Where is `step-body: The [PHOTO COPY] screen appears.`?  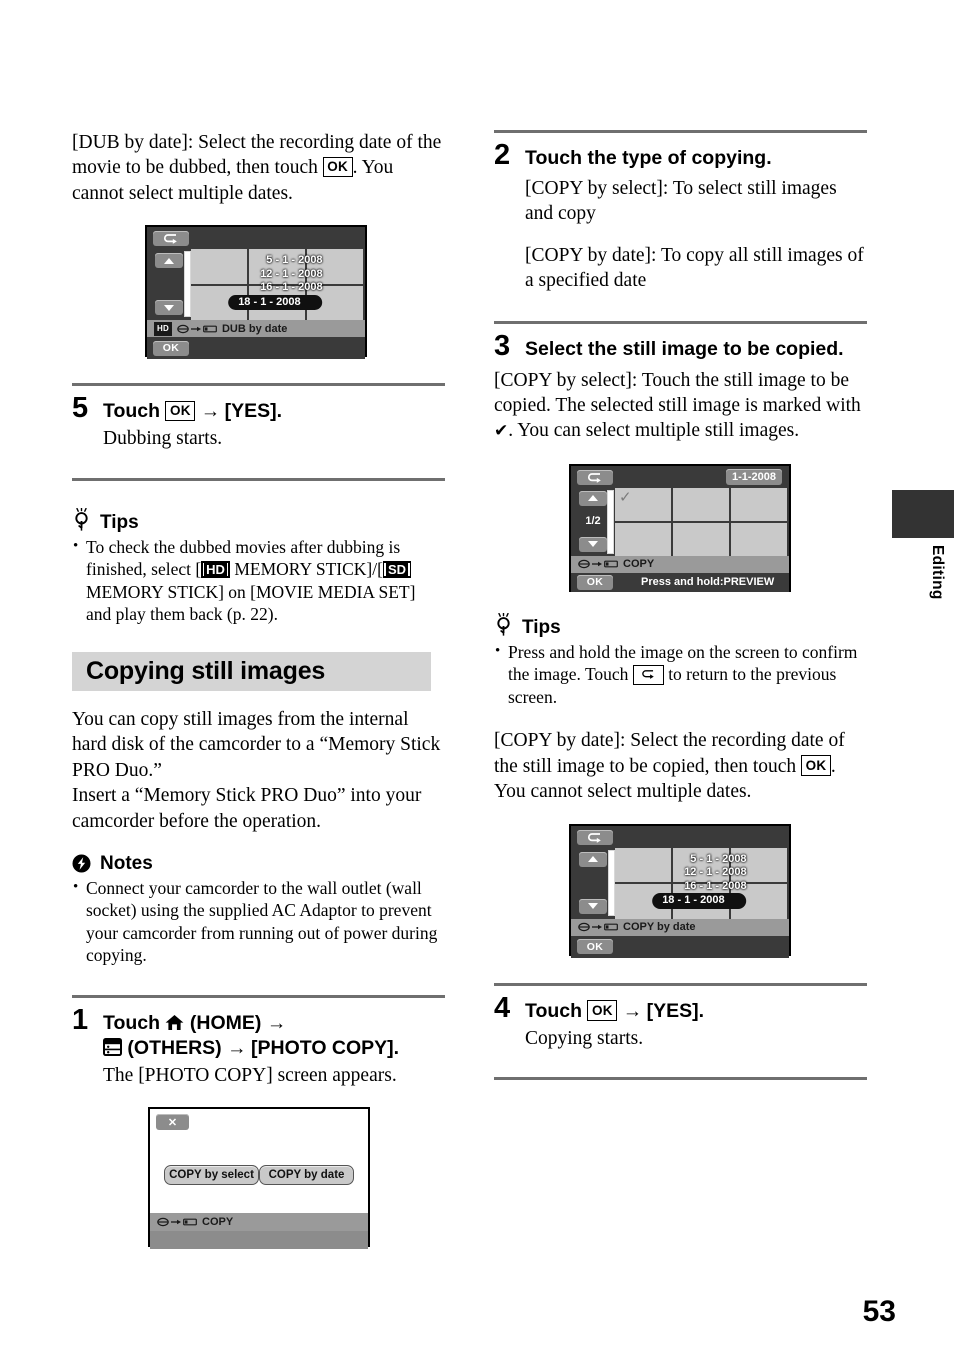
step-body: The [PHOTO COPY] screen appears. is located at coordinates (250, 1075).